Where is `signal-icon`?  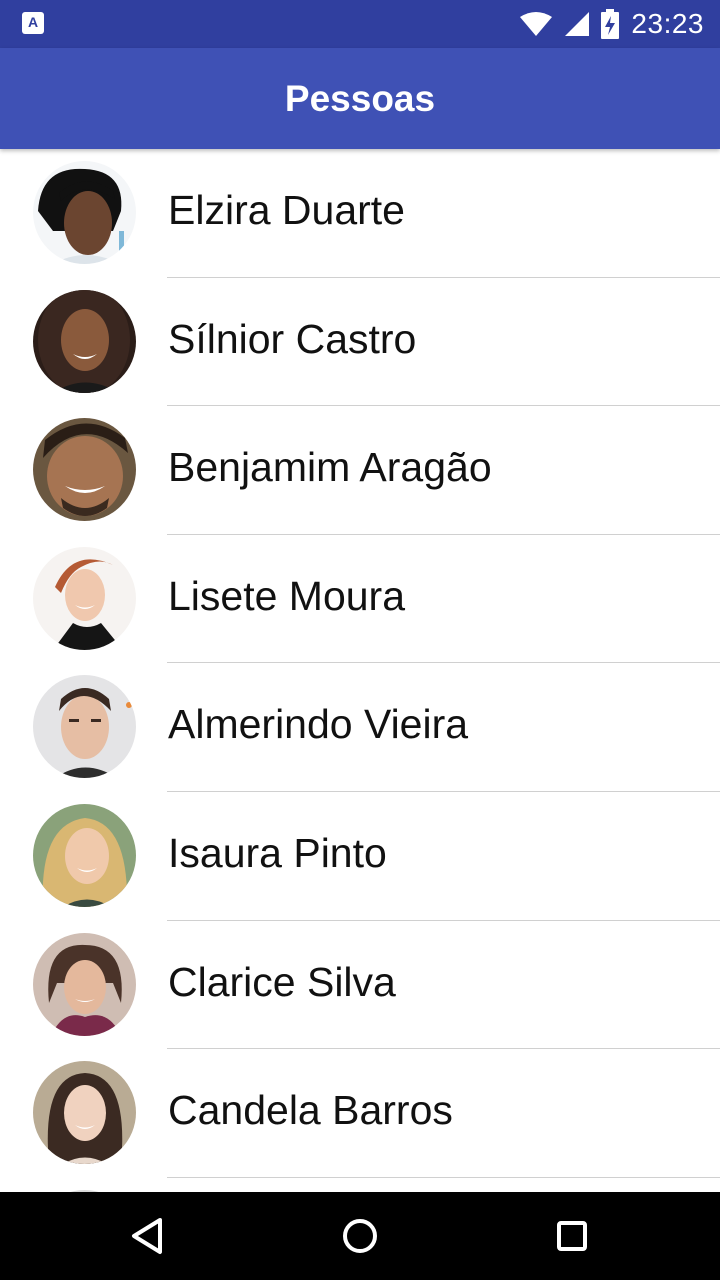 signal-icon is located at coordinates (577, 24).